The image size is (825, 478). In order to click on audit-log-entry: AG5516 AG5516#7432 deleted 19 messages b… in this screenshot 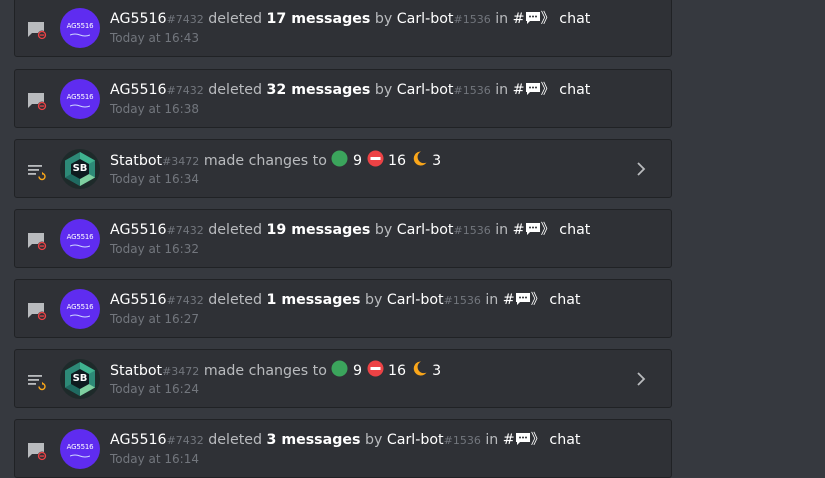, I will do `click(343, 238)`.